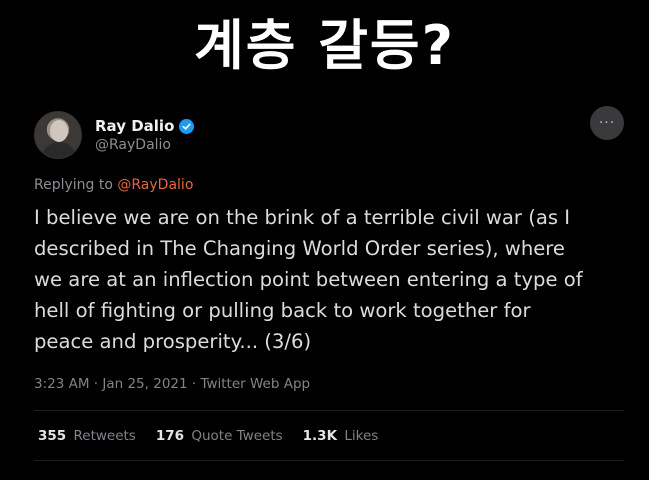 Image resolution: width=649 pixels, height=480 pixels. Describe the element at coordinates (113, 185) in the screenshot. I see `replying-to: Replying to @RayDalio` at that location.